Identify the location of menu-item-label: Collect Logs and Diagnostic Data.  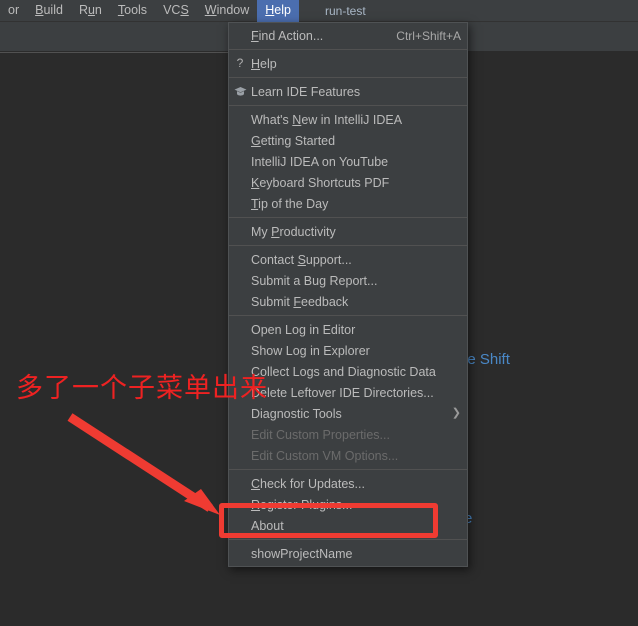
(343, 371).